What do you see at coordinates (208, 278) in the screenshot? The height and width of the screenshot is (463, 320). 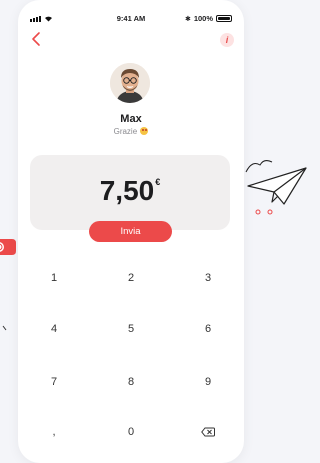 I see `key-3: 3` at bounding box center [208, 278].